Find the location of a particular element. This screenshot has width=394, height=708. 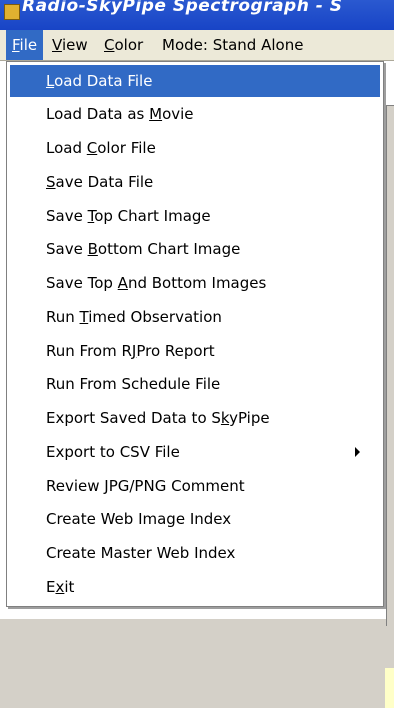

menu-item-load-data-as-movie: Load Data as Movie is located at coordinates (195, 114).